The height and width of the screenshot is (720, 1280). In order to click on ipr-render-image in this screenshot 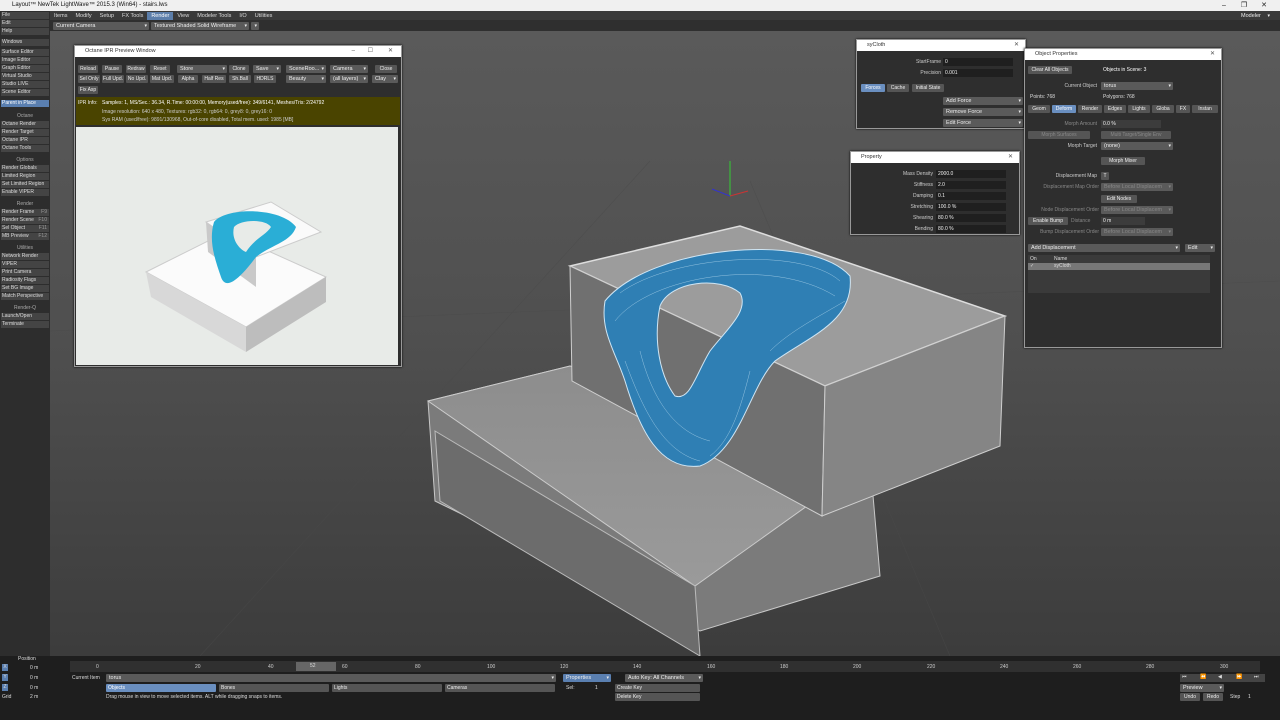, I will do `click(237, 246)`.